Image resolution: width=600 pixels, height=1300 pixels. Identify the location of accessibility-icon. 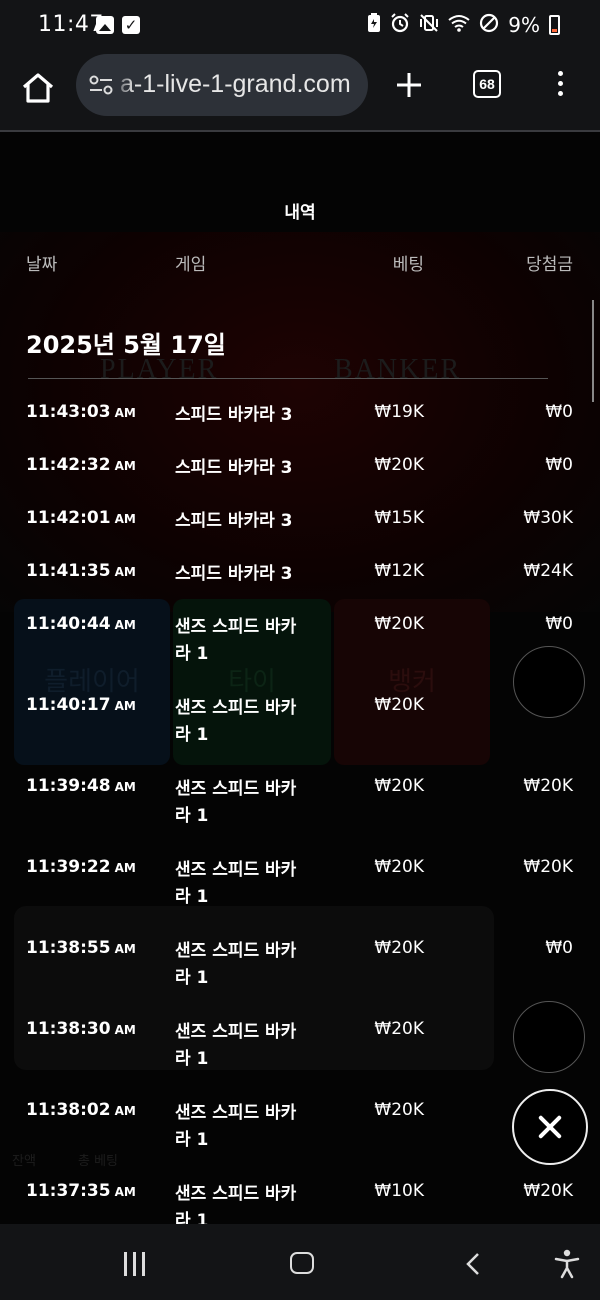
(567, 1264).